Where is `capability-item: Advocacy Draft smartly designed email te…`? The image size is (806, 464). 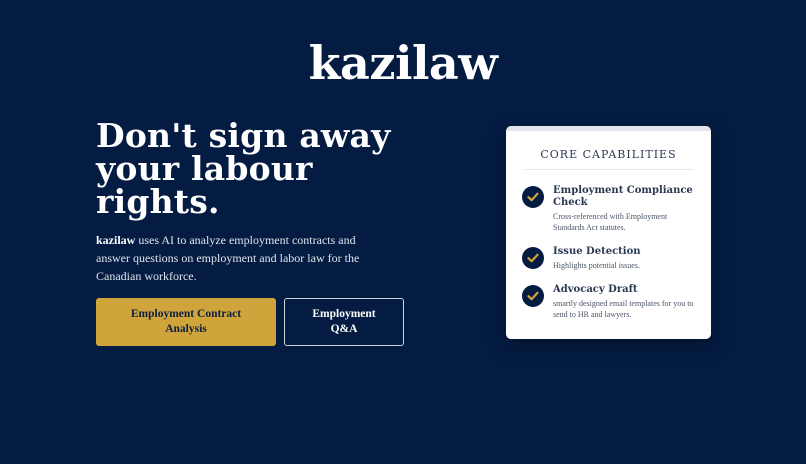
capability-item: Advocacy Draft smartly designed email te… is located at coordinates (608, 302).